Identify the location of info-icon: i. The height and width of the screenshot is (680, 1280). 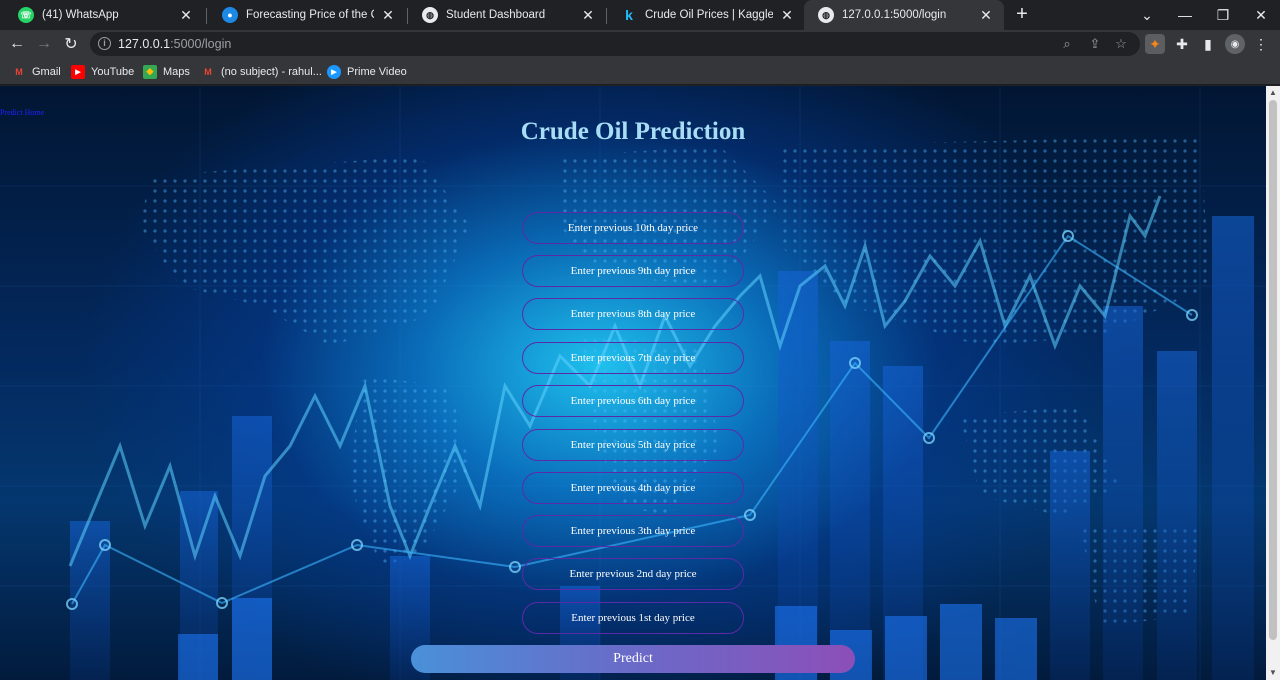
(104, 43).